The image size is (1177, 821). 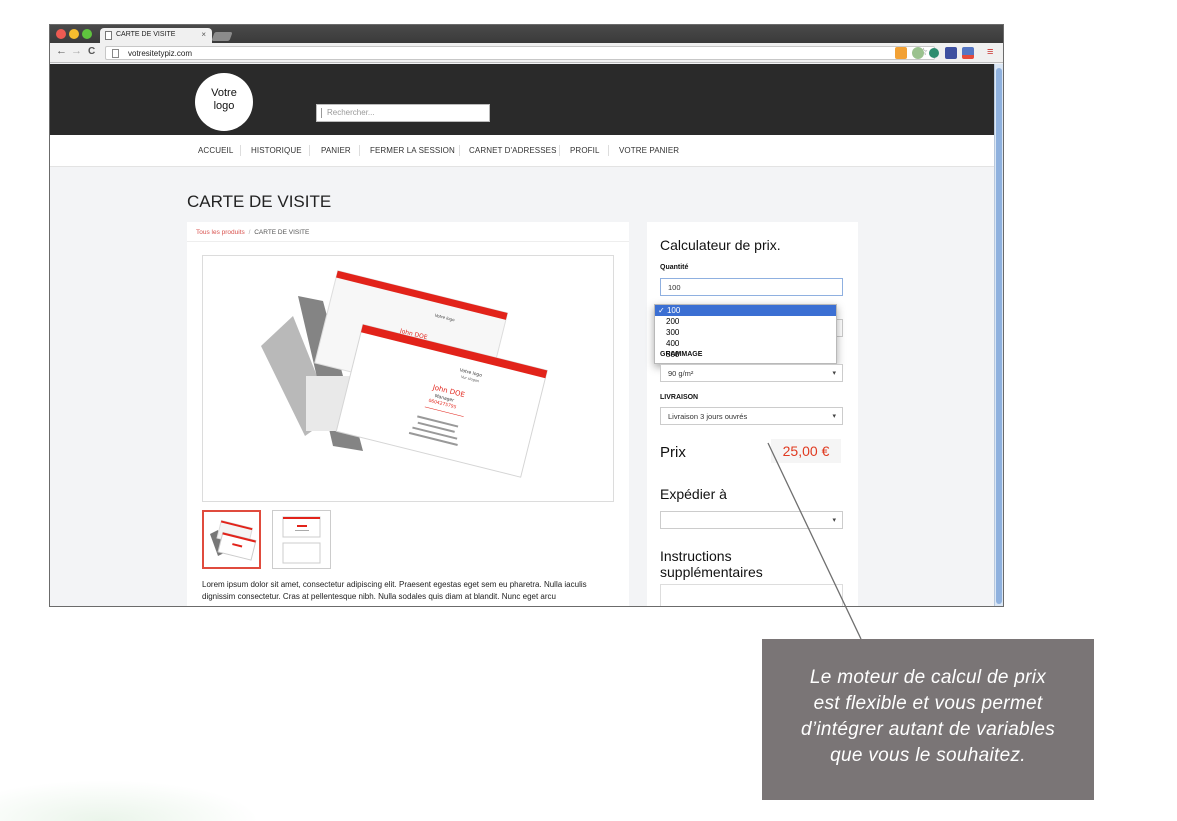 I want to click on breadcrumb-link: Tous les produits, so click(x=220, y=232).